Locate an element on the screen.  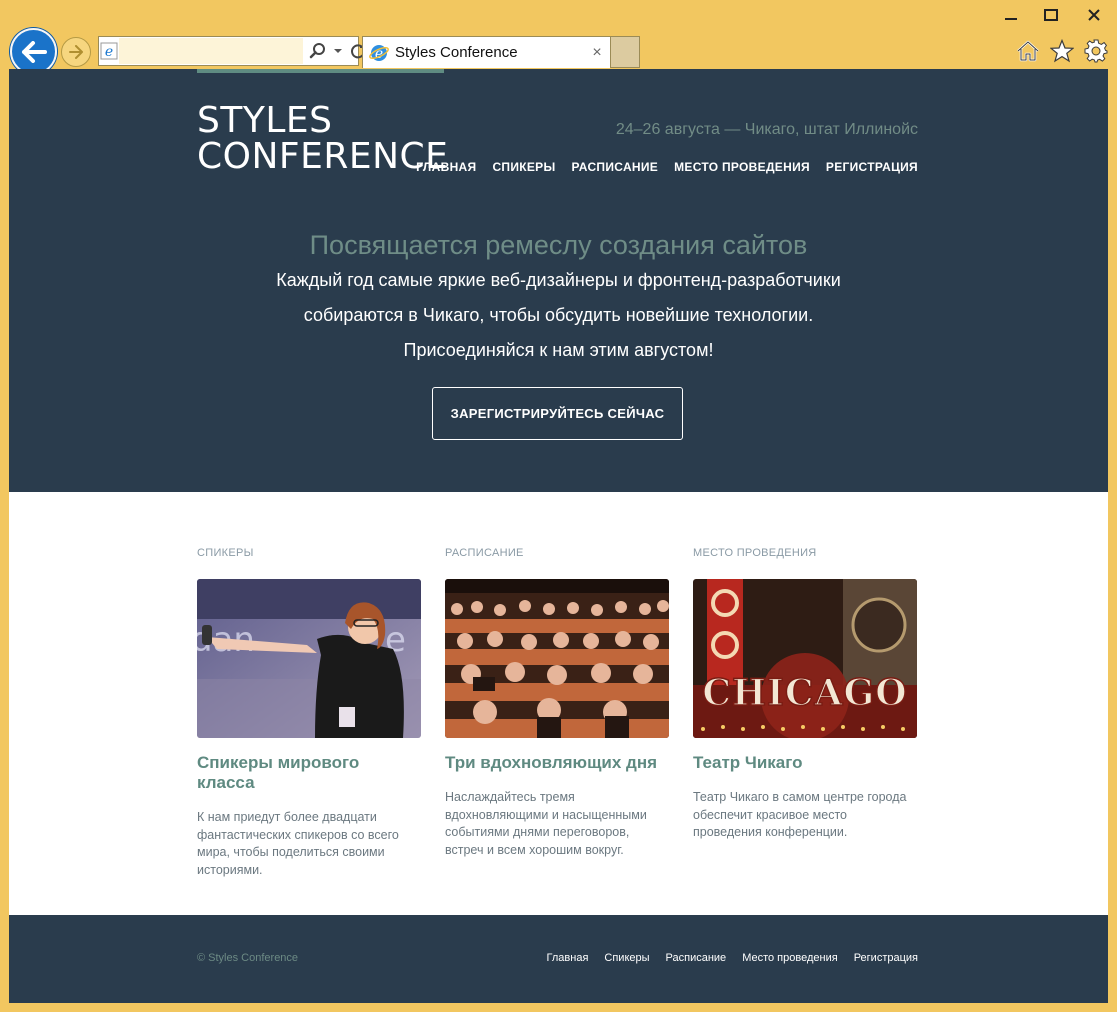
maximize-button is located at coordinates (1051, 15).